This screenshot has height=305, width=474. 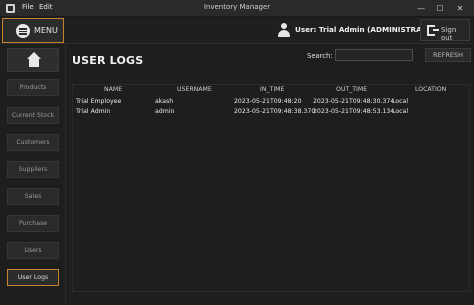 I want to click on cell-name: Trial Employee, so click(x=99, y=101).